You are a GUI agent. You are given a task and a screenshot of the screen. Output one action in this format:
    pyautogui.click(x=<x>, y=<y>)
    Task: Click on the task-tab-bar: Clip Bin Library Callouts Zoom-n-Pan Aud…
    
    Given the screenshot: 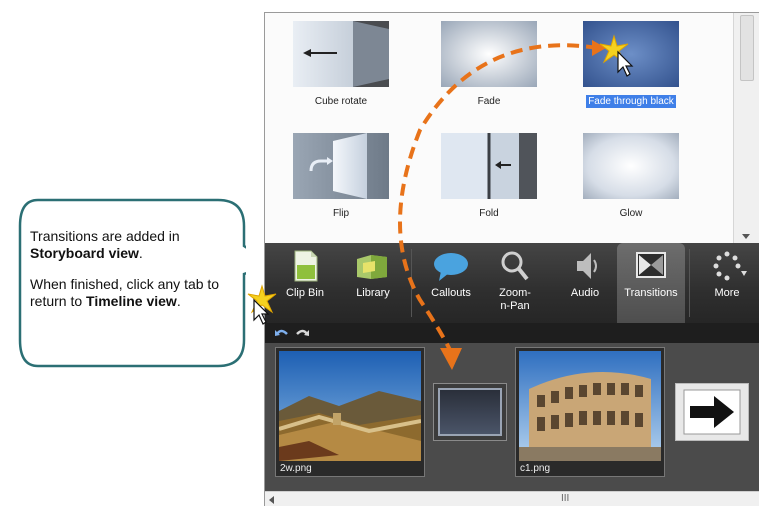 What is the action you would take?
    pyautogui.click(x=512, y=283)
    